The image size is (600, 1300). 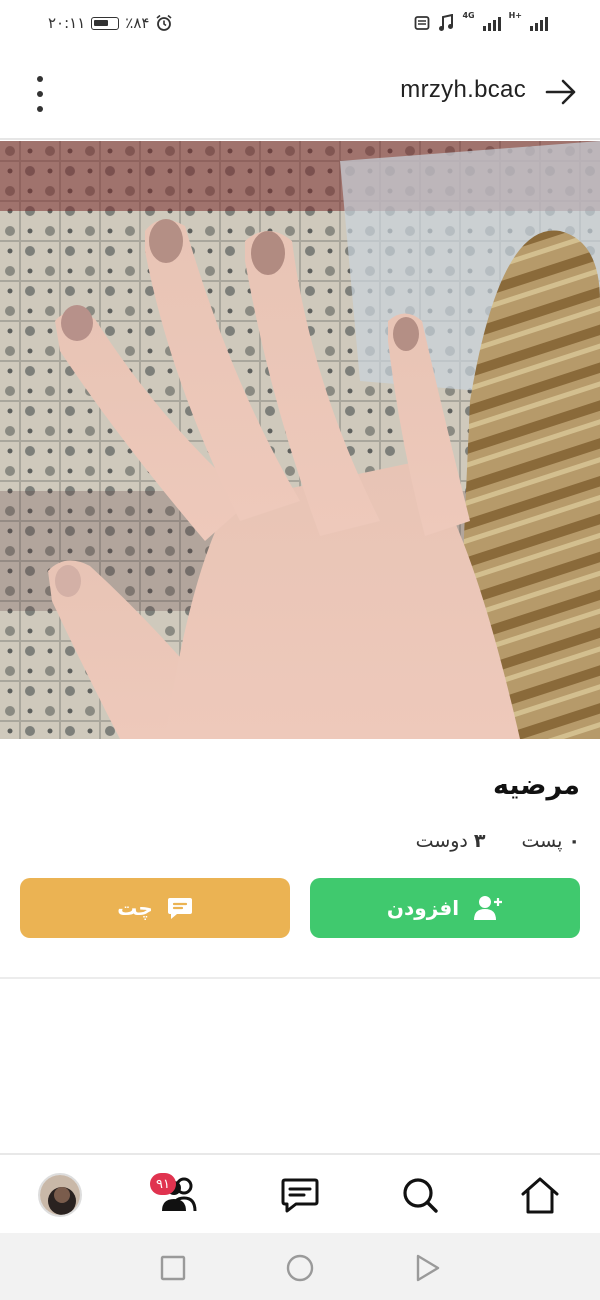 What do you see at coordinates (479, 841) in the screenshot?
I see `friends-count: ۳` at bounding box center [479, 841].